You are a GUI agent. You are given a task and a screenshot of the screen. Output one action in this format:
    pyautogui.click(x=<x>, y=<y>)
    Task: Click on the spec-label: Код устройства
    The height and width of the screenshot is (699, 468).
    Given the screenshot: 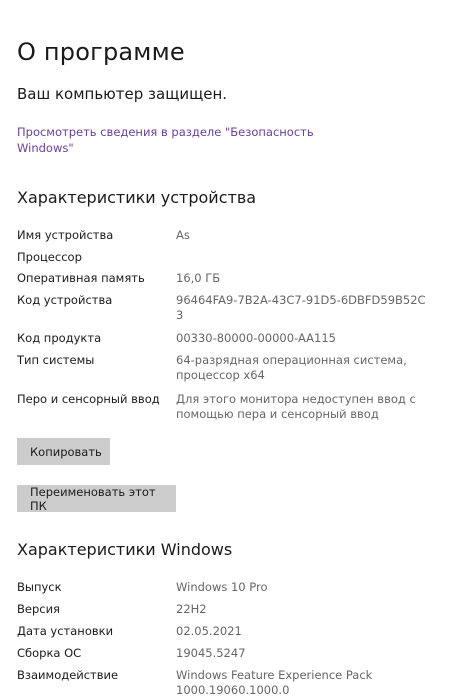 What is the action you would take?
    pyautogui.click(x=65, y=300)
    